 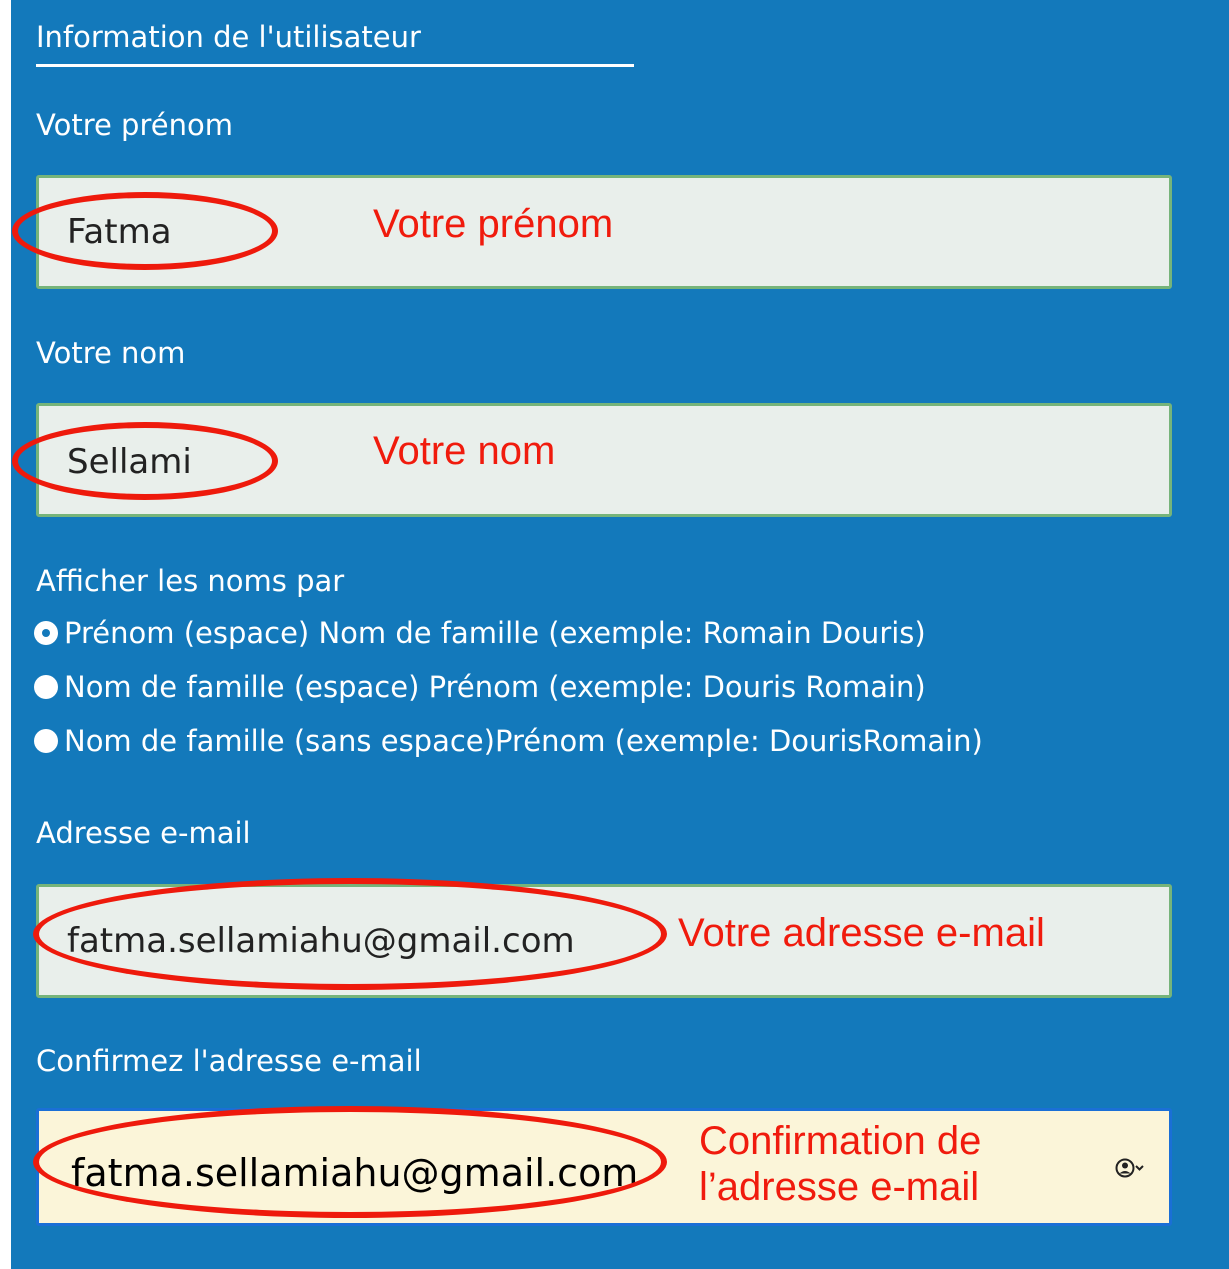 What do you see at coordinates (350, 1162) in the screenshot?
I see `confirm-email-highlight-oval` at bounding box center [350, 1162].